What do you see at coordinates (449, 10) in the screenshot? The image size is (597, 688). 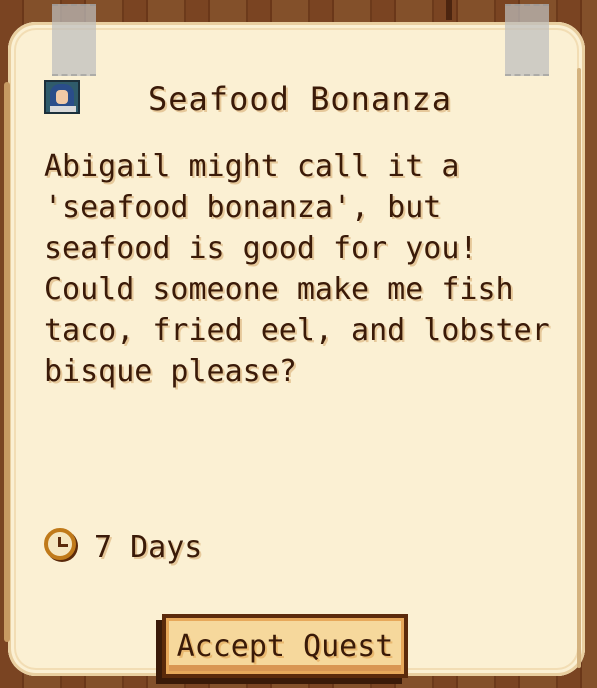 I see `board-seam` at bounding box center [449, 10].